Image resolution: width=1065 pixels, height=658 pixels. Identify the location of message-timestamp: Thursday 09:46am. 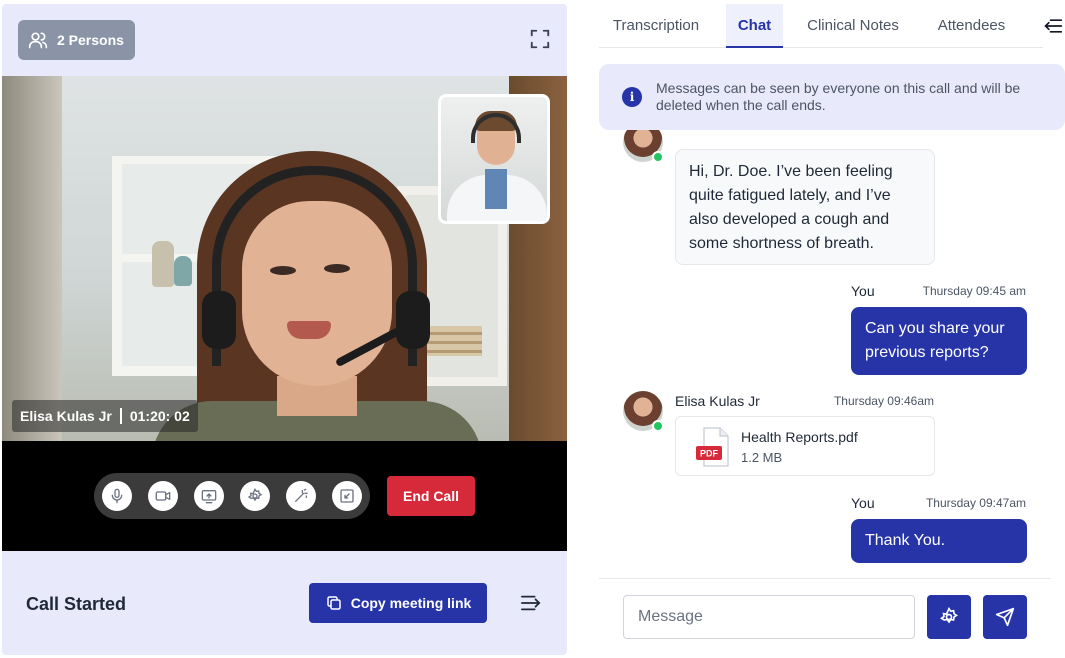
(883, 401).